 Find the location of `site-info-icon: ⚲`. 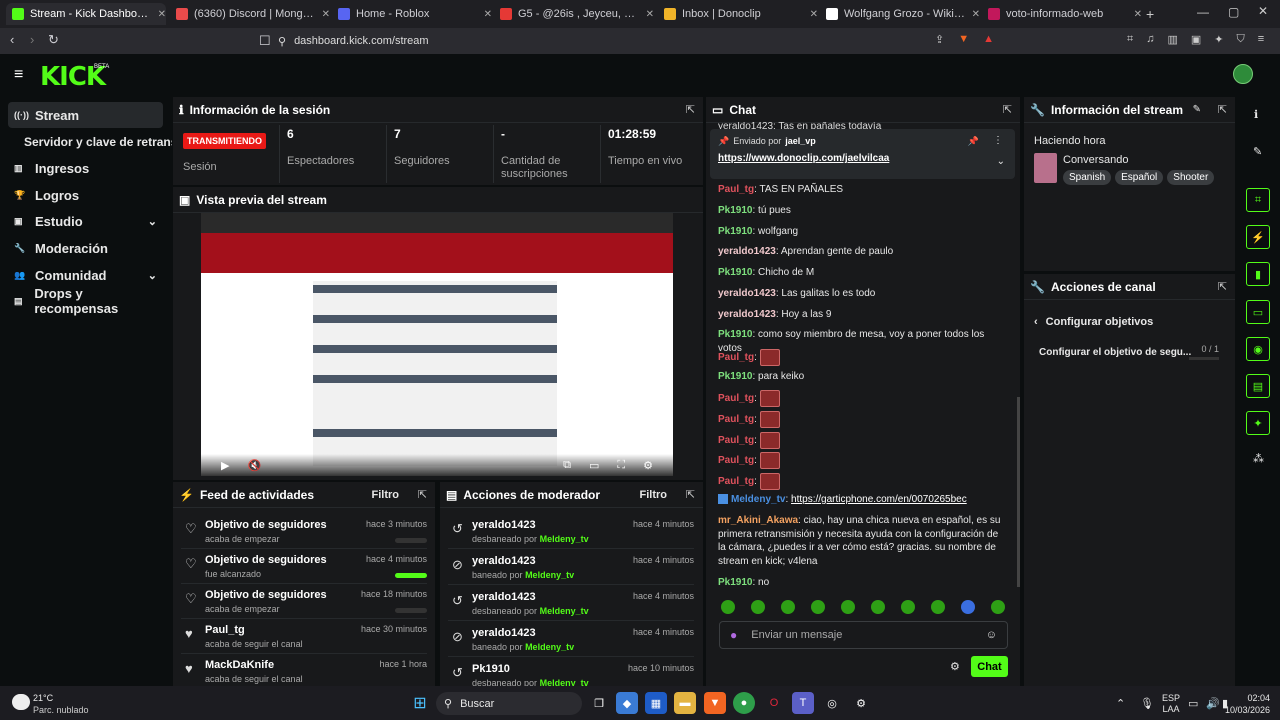

site-info-icon: ⚲ is located at coordinates (282, 41).